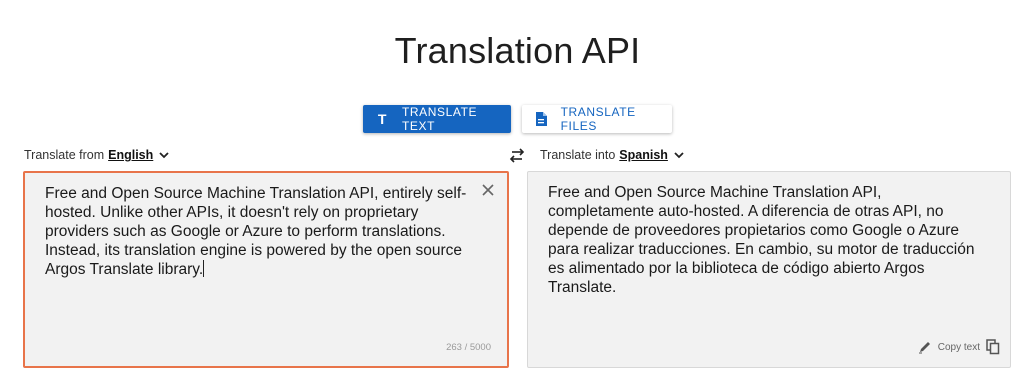  I want to click on source-language-select: English, so click(130, 155).